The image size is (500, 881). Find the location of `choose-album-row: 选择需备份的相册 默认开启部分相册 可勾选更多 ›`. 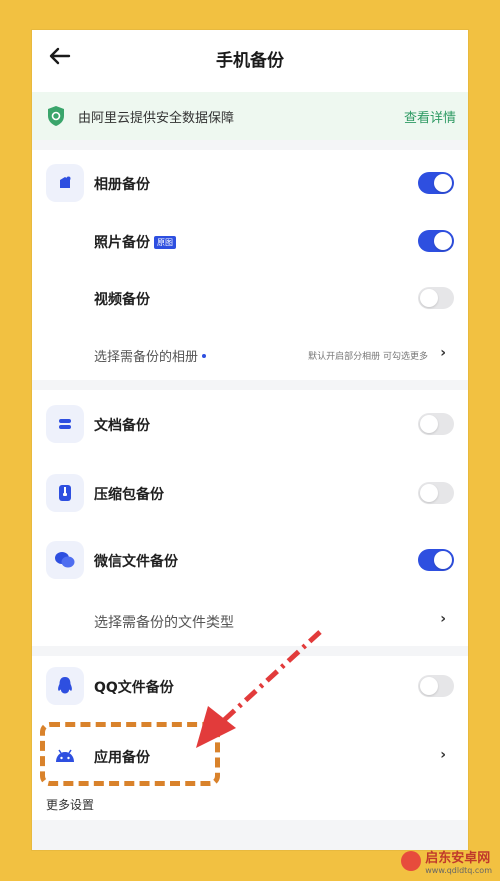

choose-album-row: 选择需备份的相册 默认开启部分相册 可勾选更多 › is located at coordinates (250, 354).